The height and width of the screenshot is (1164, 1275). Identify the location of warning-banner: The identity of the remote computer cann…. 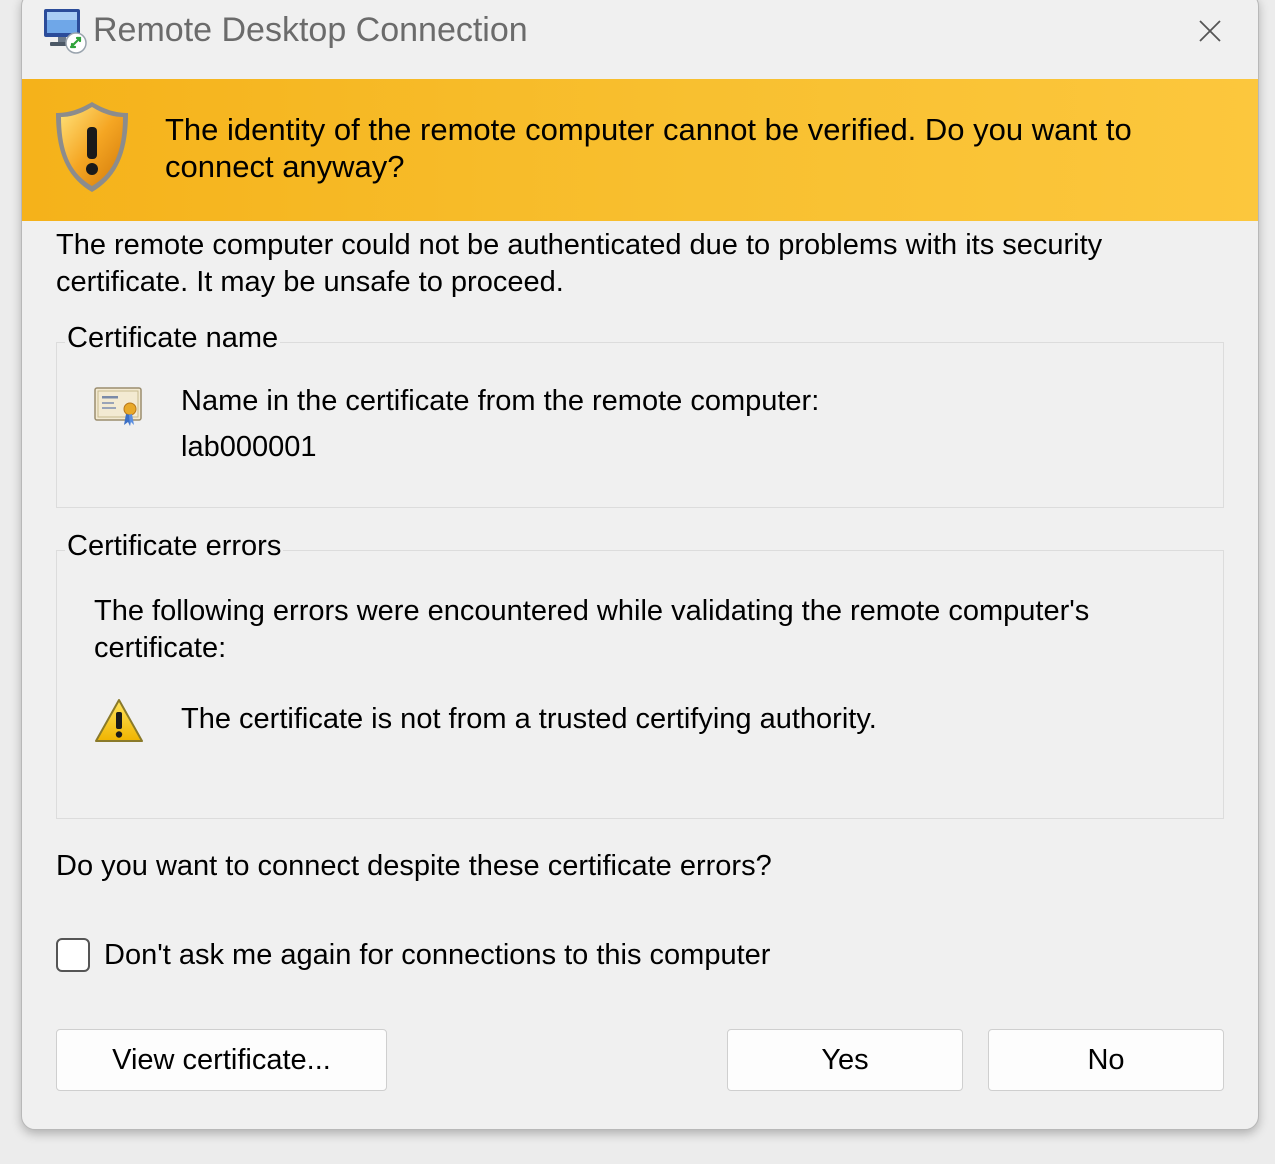
(640, 150).